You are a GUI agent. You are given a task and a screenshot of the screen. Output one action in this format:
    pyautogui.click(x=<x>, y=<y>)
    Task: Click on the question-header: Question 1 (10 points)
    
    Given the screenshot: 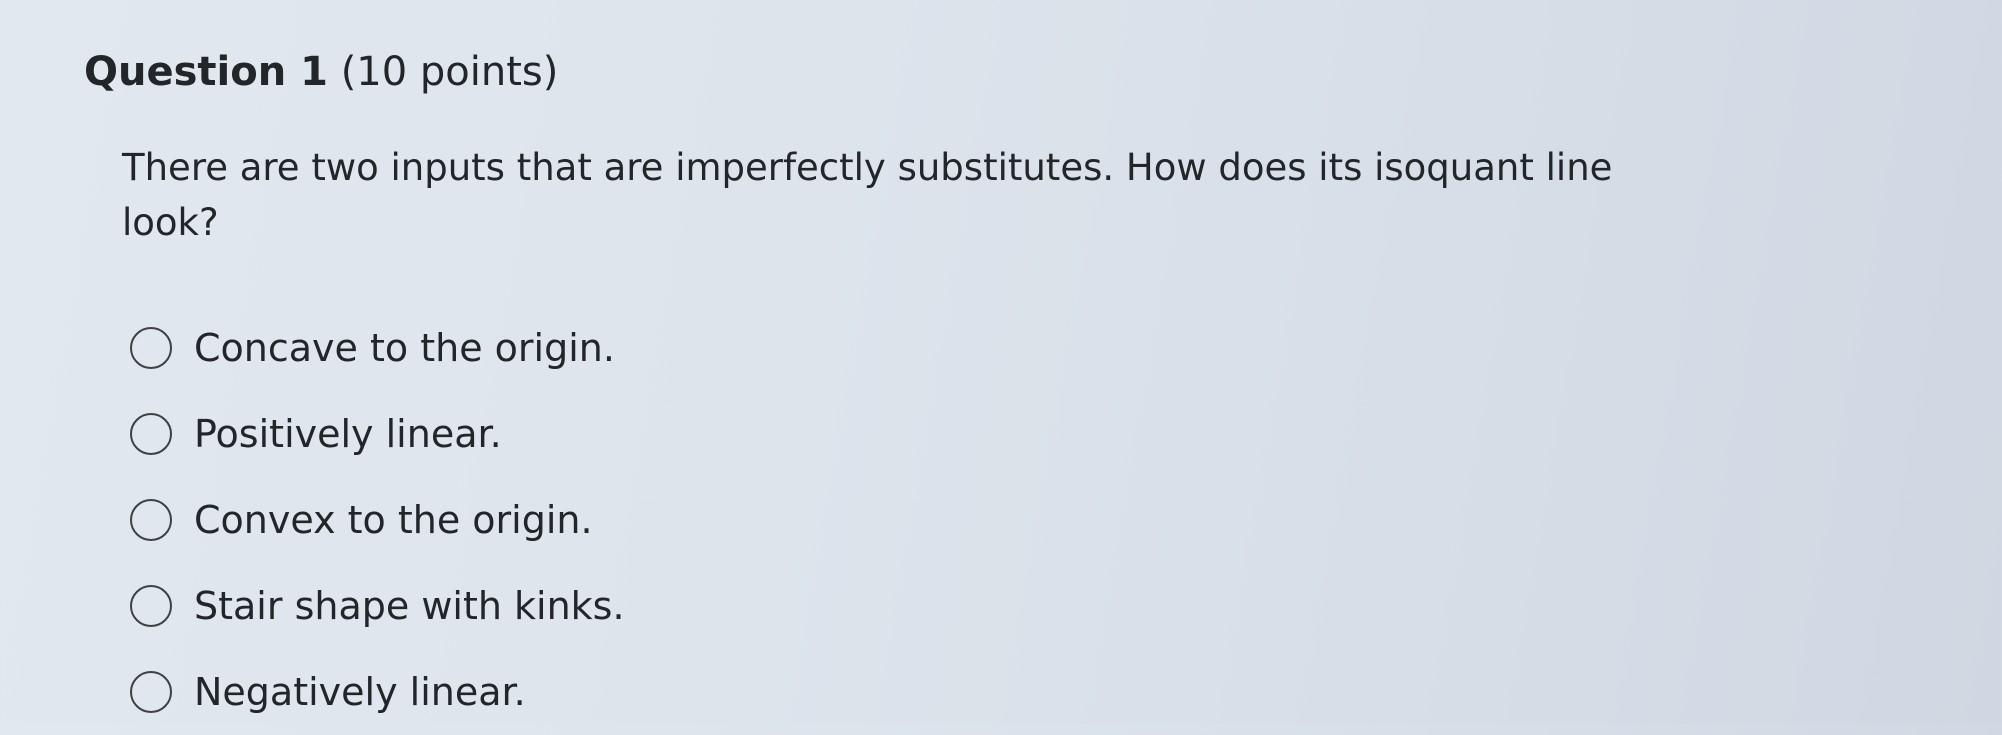 What is the action you would take?
    pyautogui.click(x=321, y=72)
    